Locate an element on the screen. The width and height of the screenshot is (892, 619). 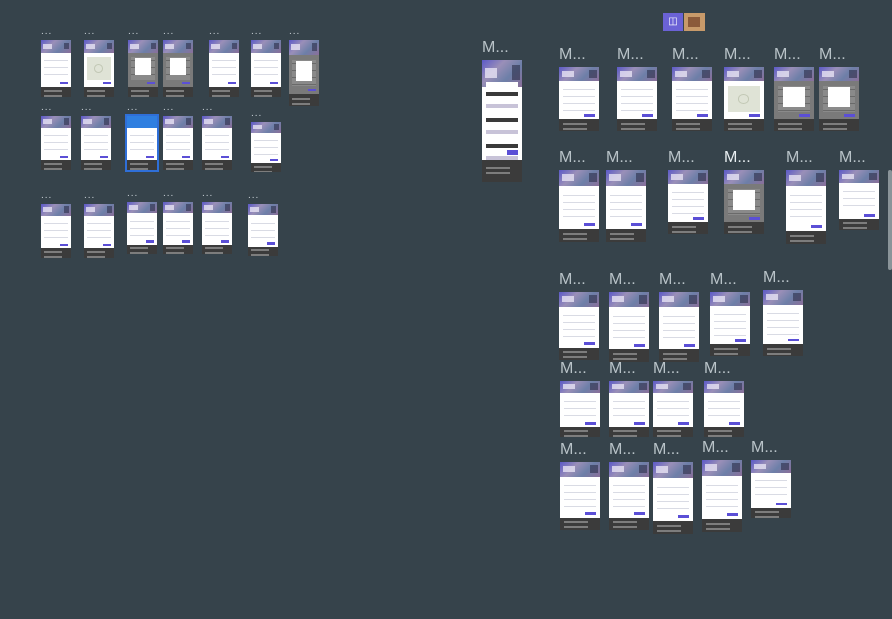
preview-modal is located at coordinates (143, 67).